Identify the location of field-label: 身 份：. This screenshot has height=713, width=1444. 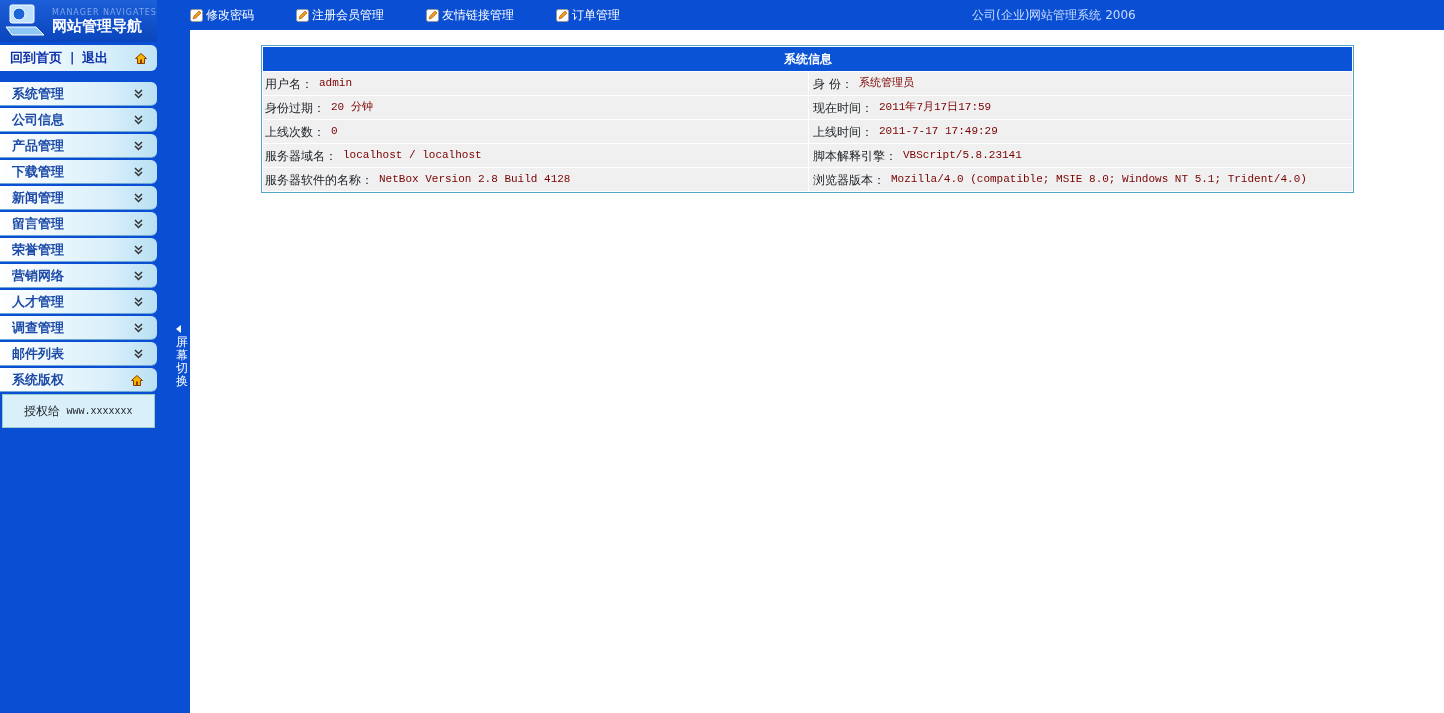
(833, 84).